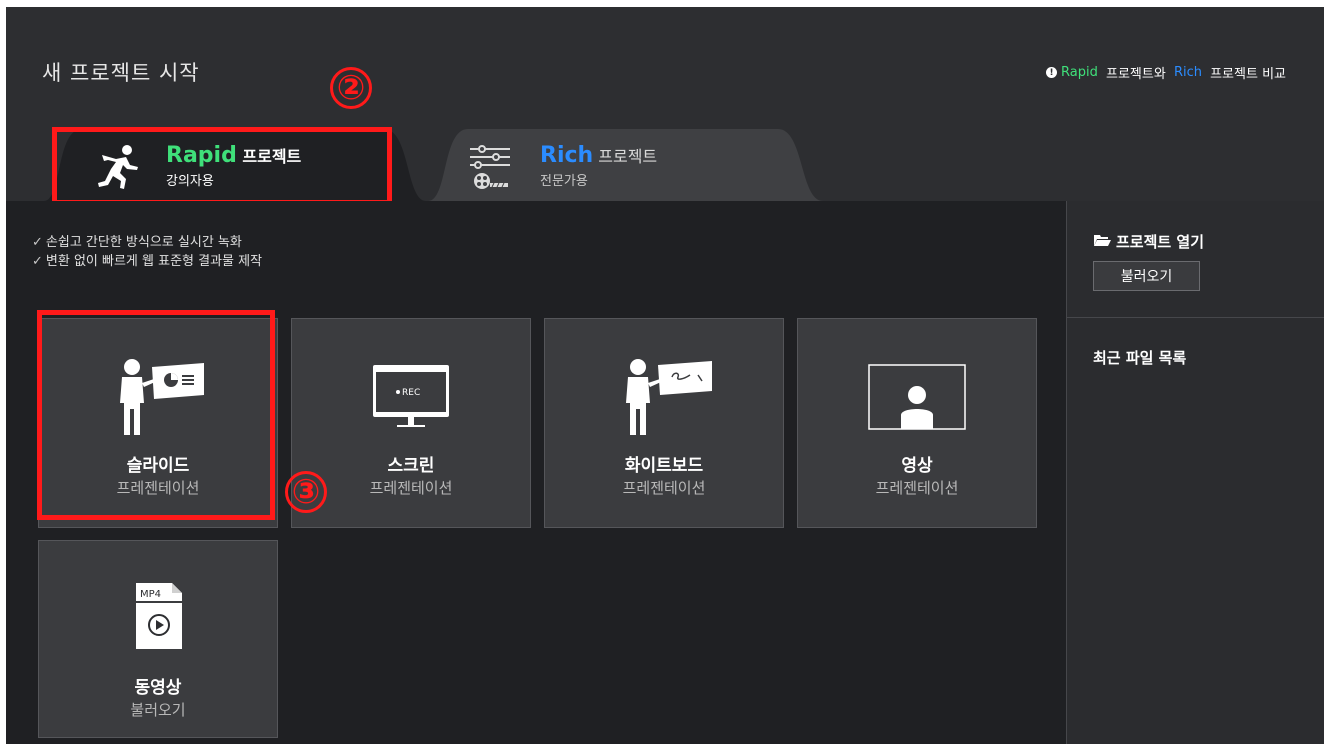  I want to click on card-whiteboard-presentation: 화이트보드 프레젠테이션, so click(664, 423).